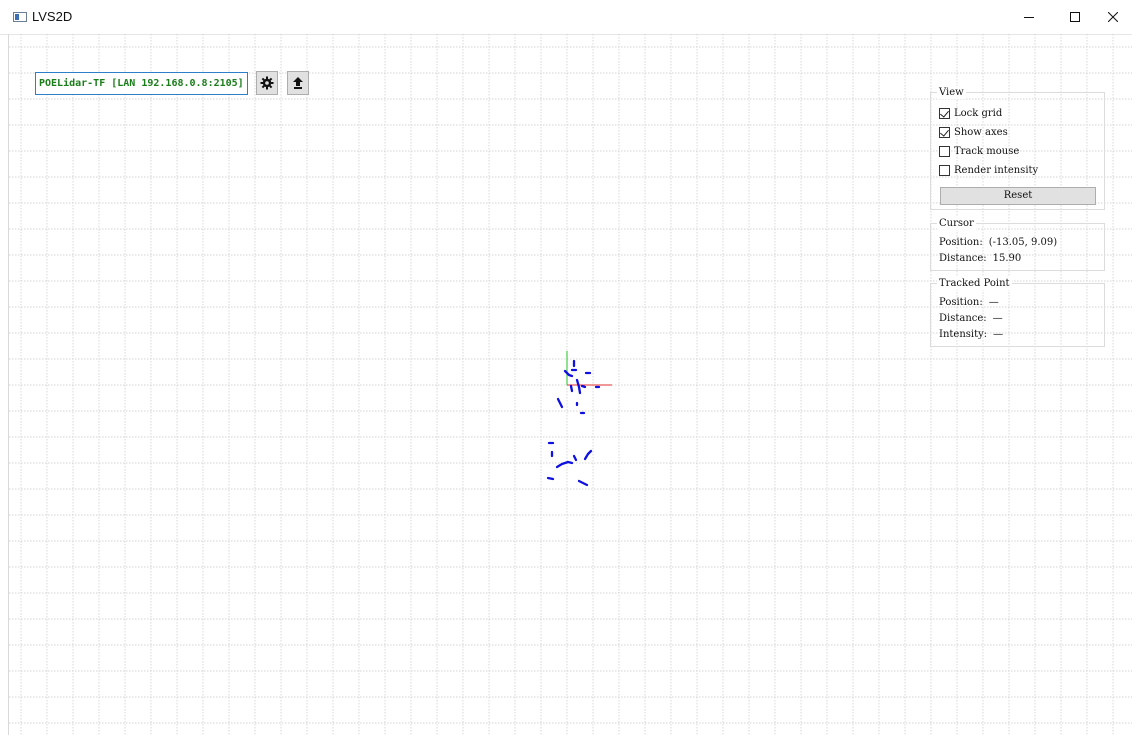 The height and width of the screenshot is (735, 1132). What do you see at coordinates (961, 242) in the screenshot?
I see `cursor-position-label: Position:` at bounding box center [961, 242].